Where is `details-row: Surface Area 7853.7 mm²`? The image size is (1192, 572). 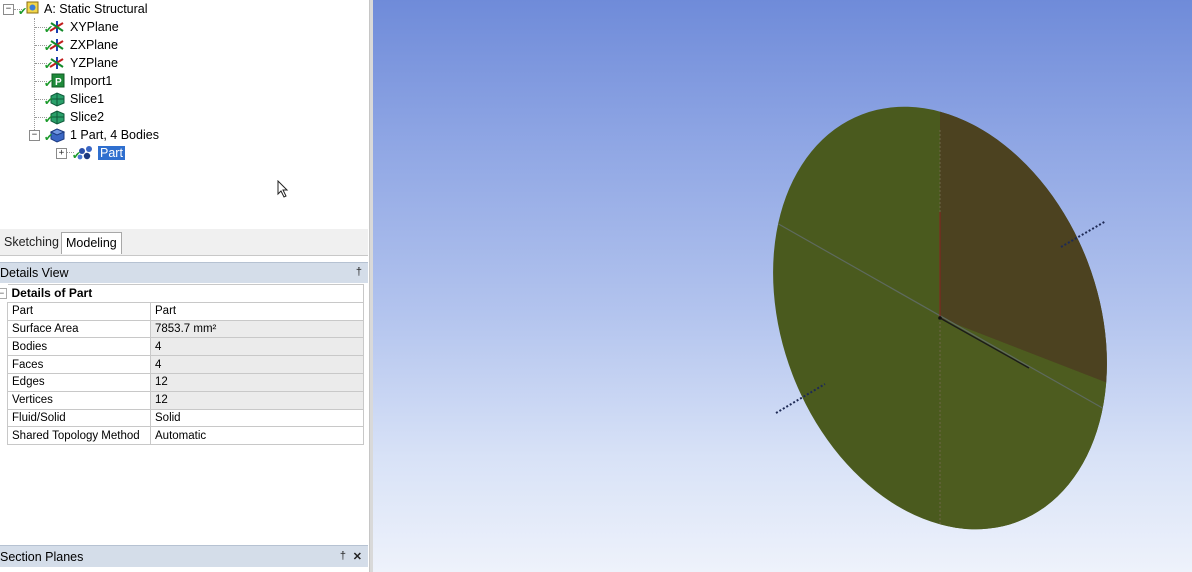 details-row: Surface Area 7853.7 mm² is located at coordinates (185, 329).